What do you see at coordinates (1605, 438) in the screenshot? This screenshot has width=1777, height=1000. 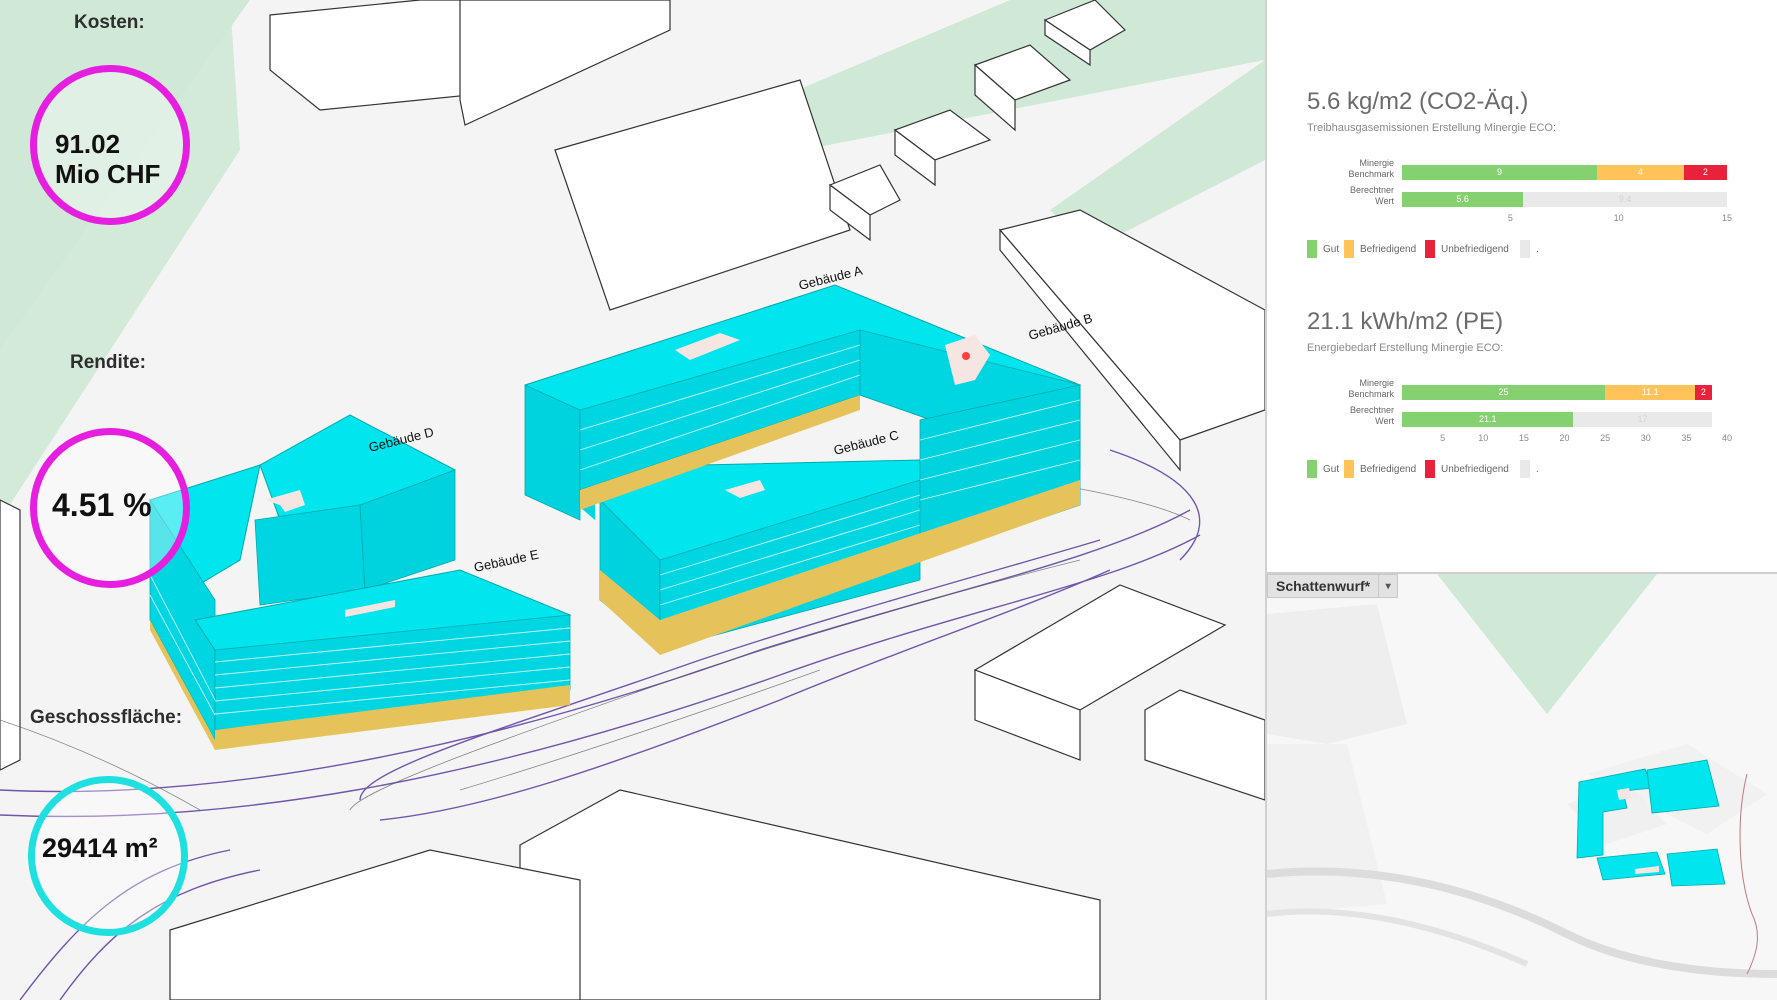 I see `x-tick-label: 25` at bounding box center [1605, 438].